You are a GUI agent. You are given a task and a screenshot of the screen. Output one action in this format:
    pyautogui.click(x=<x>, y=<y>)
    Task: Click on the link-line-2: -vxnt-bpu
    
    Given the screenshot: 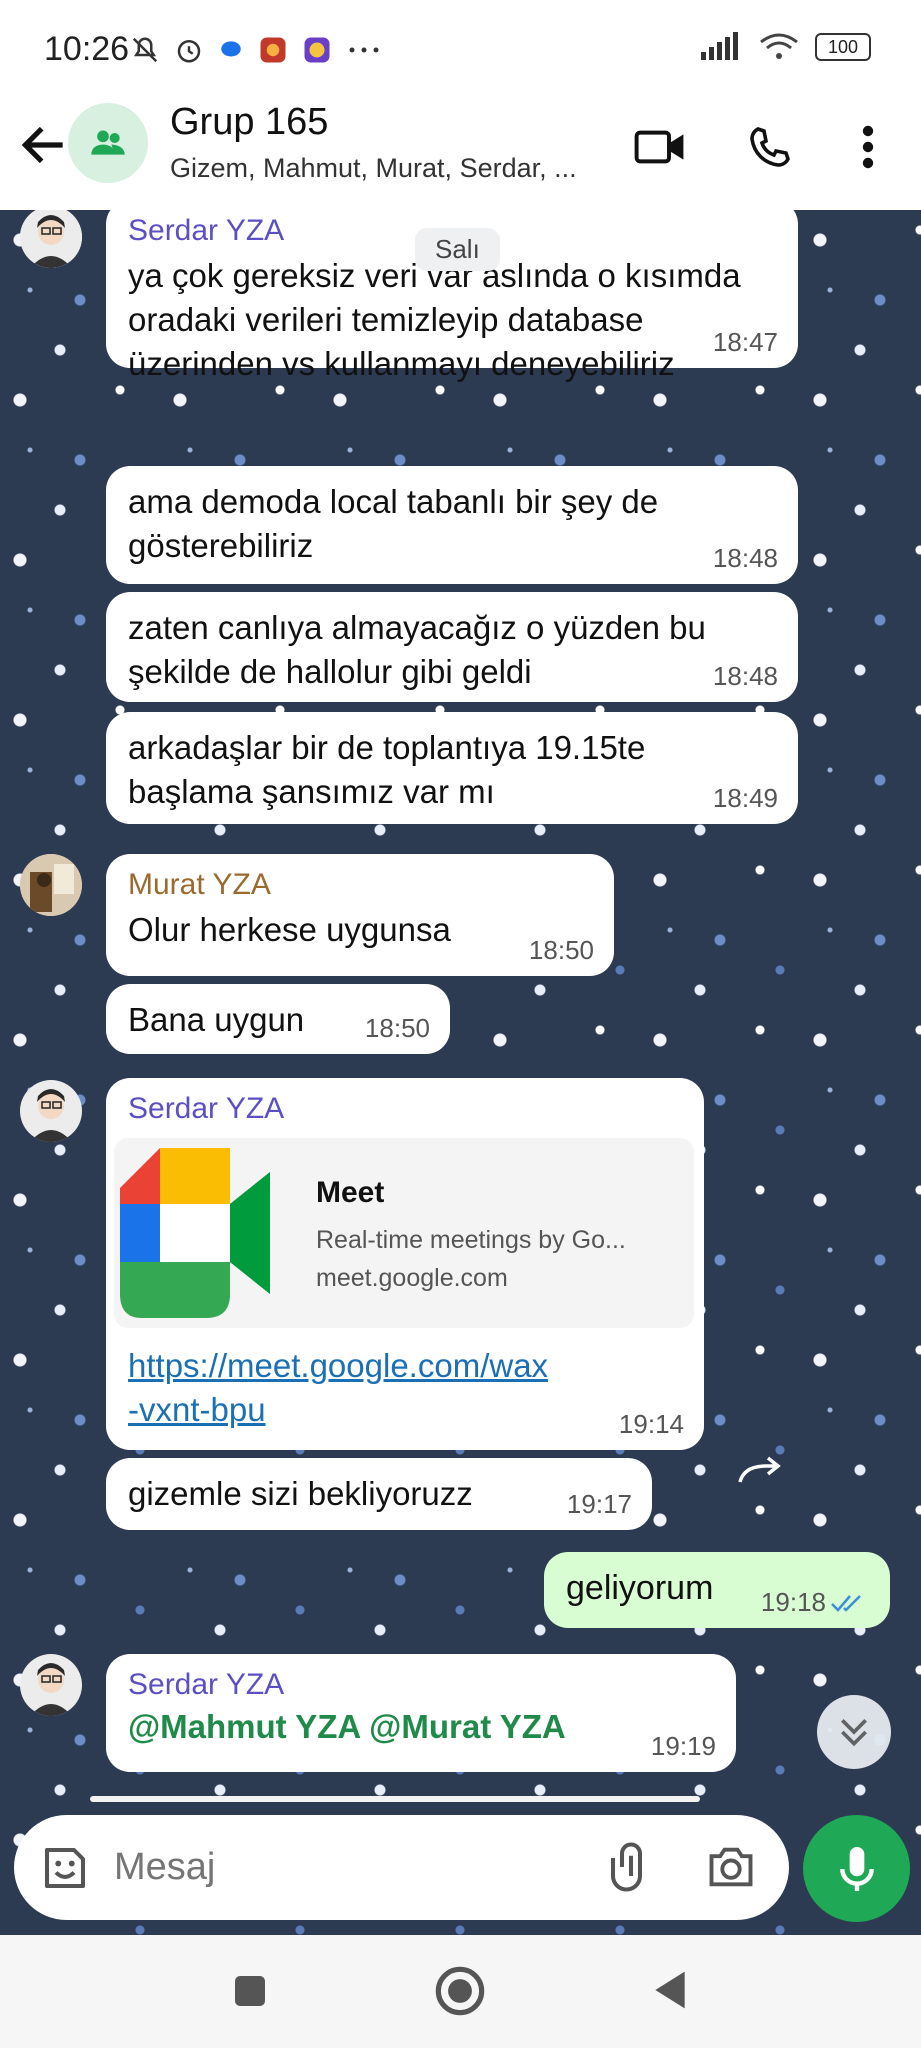 What is the action you would take?
    pyautogui.click(x=338, y=1410)
    